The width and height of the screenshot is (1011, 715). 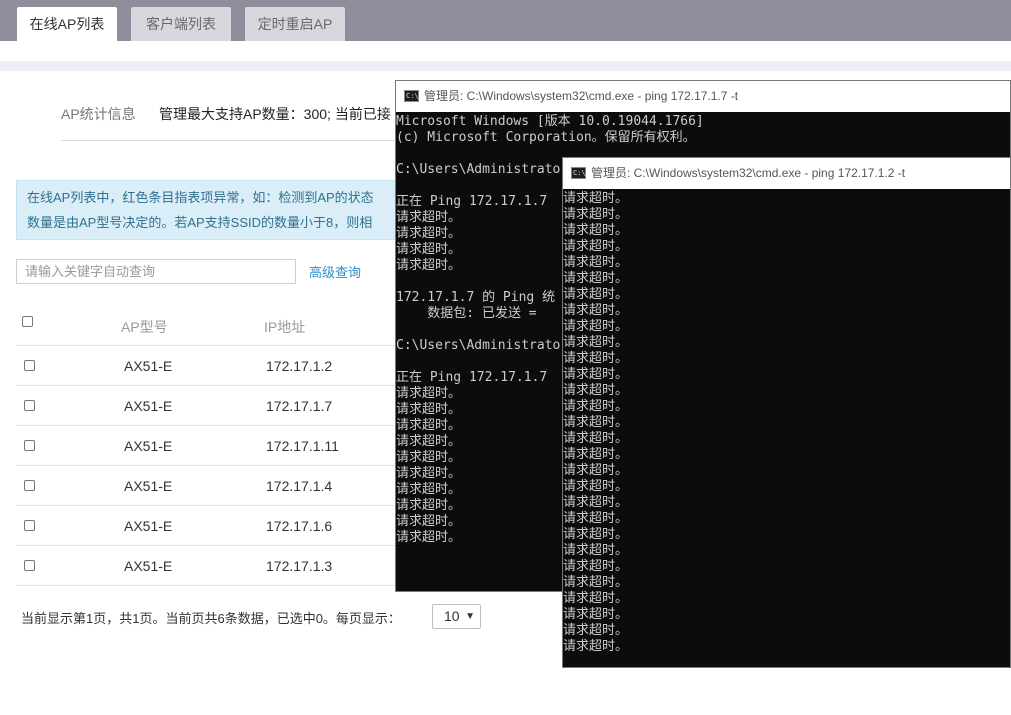 What do you see at coordinates (505, 66) in the screenshot?
I see `section-separator` at bounding box center [505, 66].